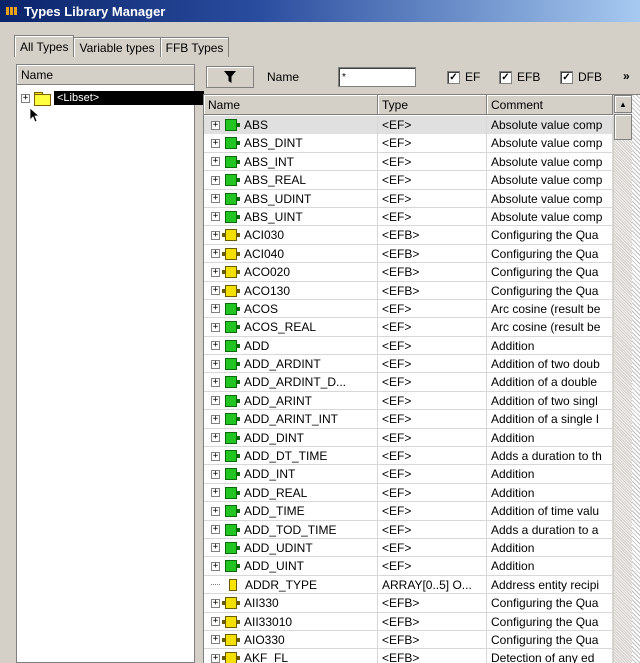 The width and height of the screenshot is (640, 663). What do you see at coordinates (623, 104) in the screenshot?
I see `scroll-up-arrow-icon: ▲` at bounding box center [623, 104].